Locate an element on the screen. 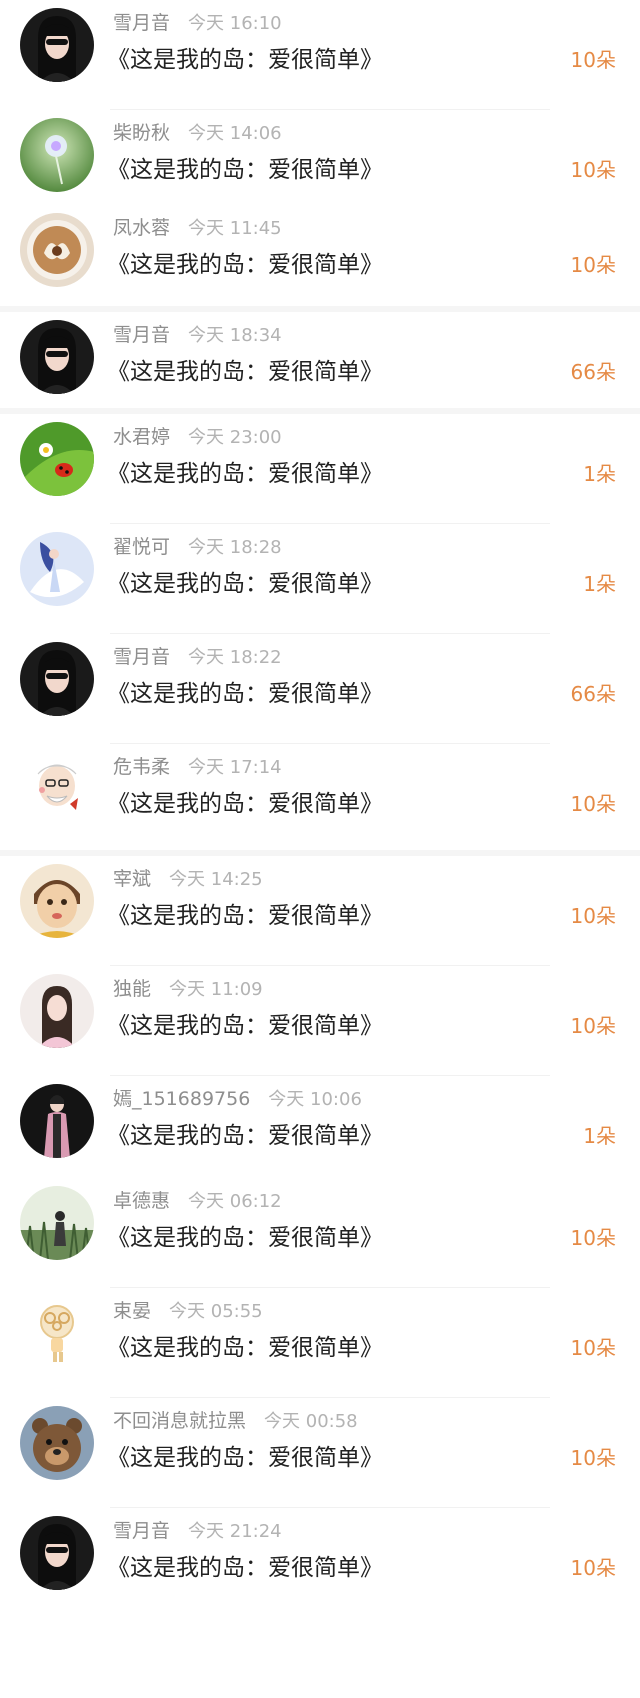 The height and width of the screenshot is (1698, 640). curly-cartoon-avatar-icon is located at coordinates (57, 1333).